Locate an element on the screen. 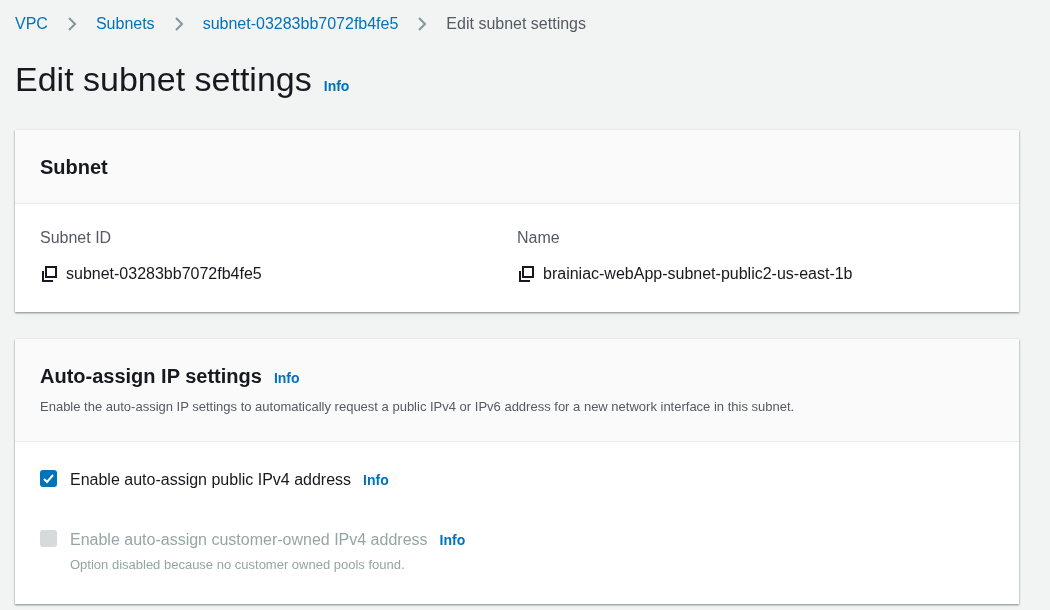 Image resolution: width=1050 pixels, height=610 pixels. field-label: Subnet ID is located at coordinates (76, 238).